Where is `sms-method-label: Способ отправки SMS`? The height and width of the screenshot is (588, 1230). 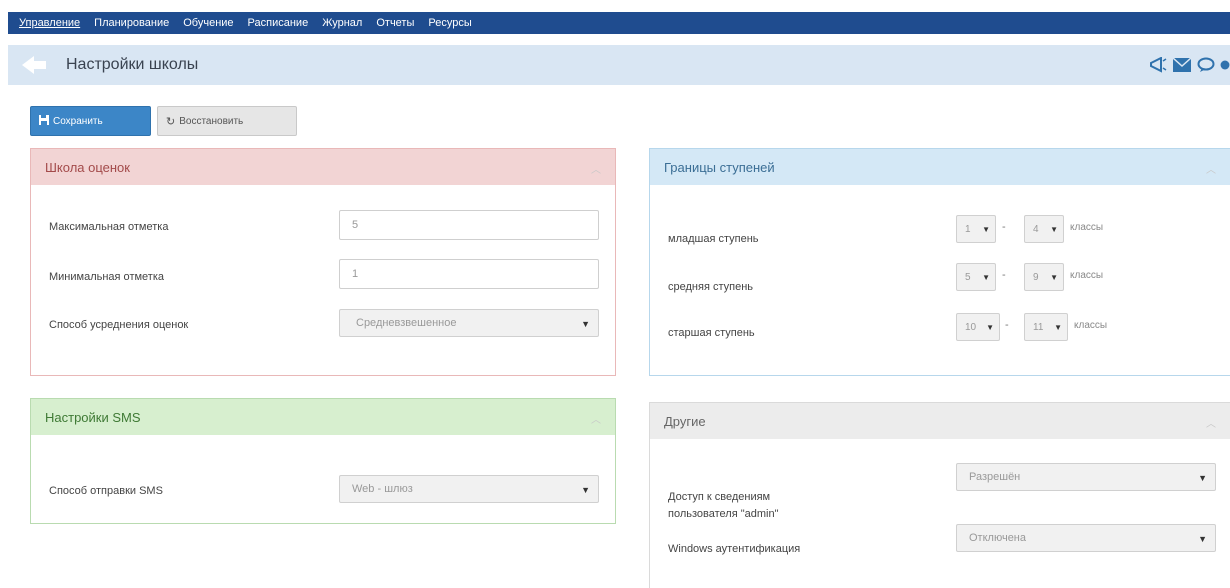 sms-method-label: Способ отправки SMS is located at coordinates (106, 491).